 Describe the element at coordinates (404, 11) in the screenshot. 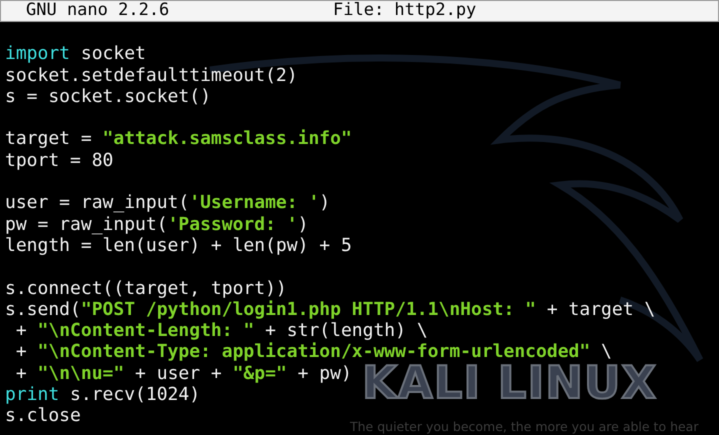

I see `file-name: File: http2.py` at that location.